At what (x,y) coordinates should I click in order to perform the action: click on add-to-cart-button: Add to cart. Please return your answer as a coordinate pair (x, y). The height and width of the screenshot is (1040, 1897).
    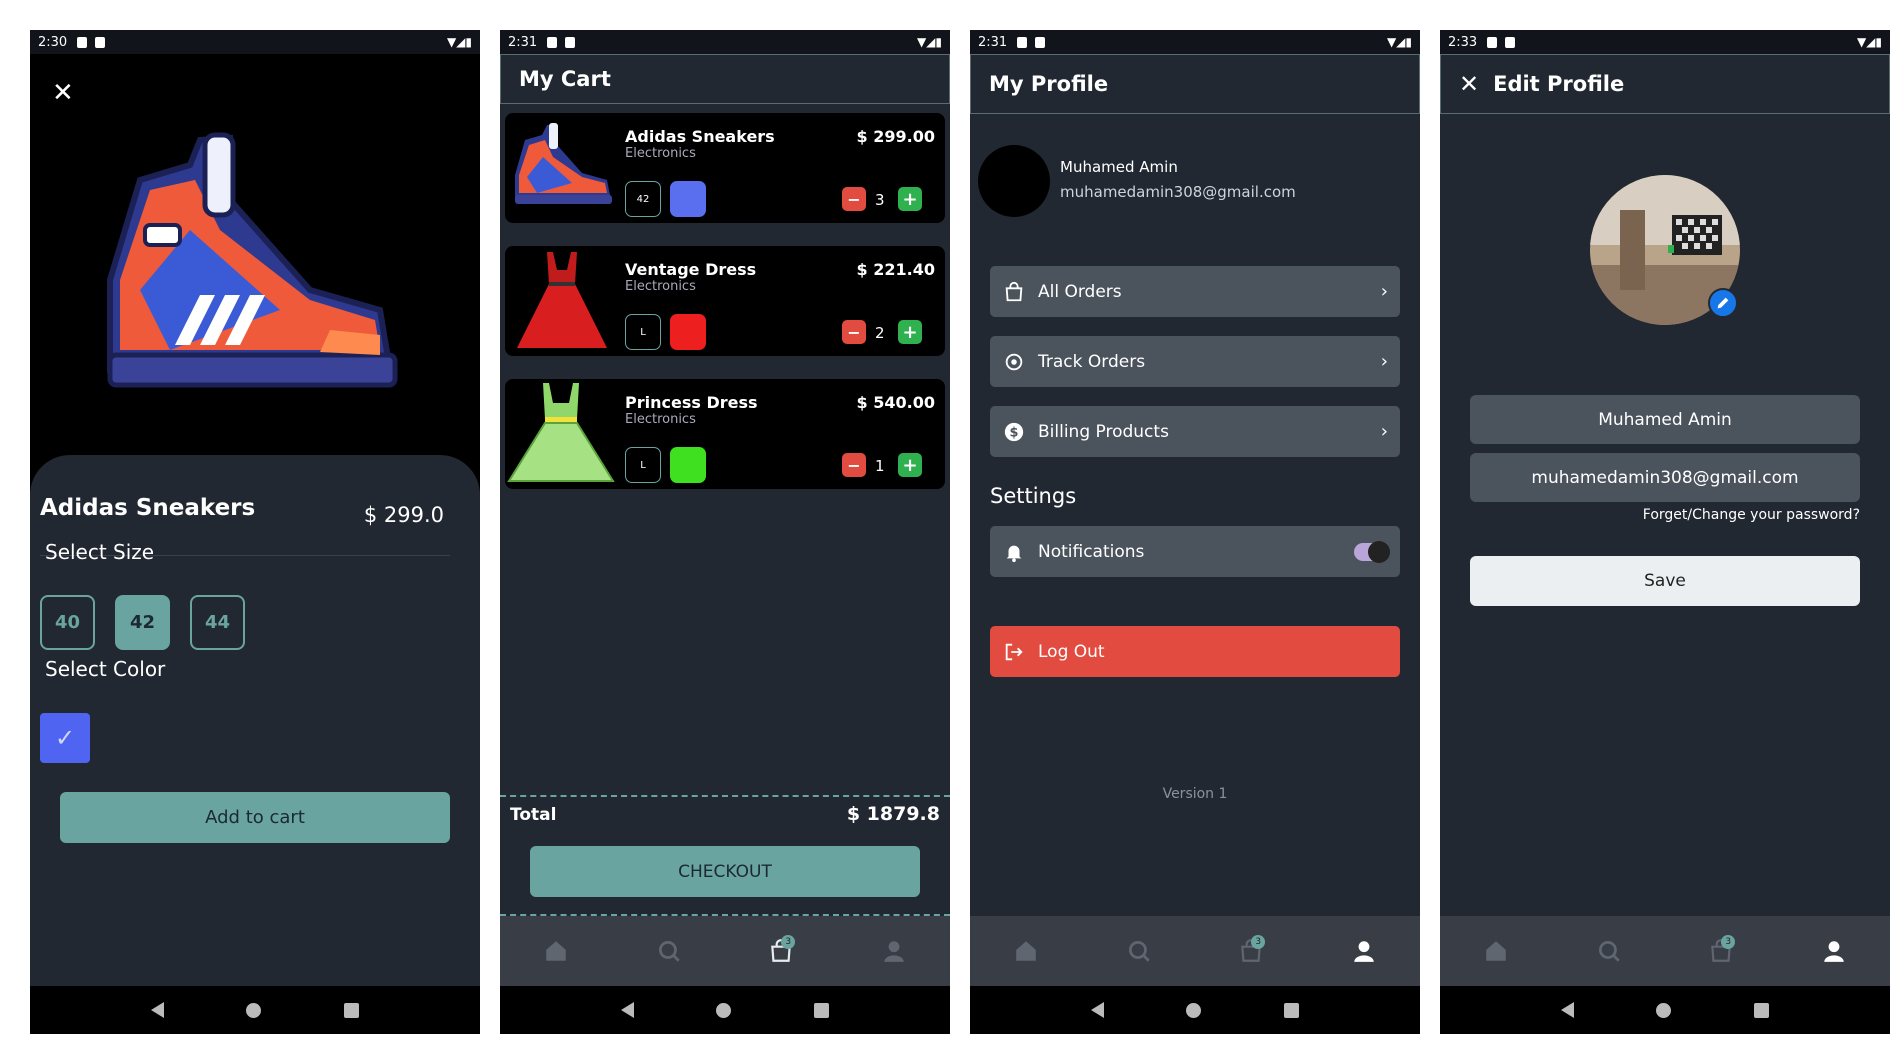
    Looking at the image, I should click on (255, 817).